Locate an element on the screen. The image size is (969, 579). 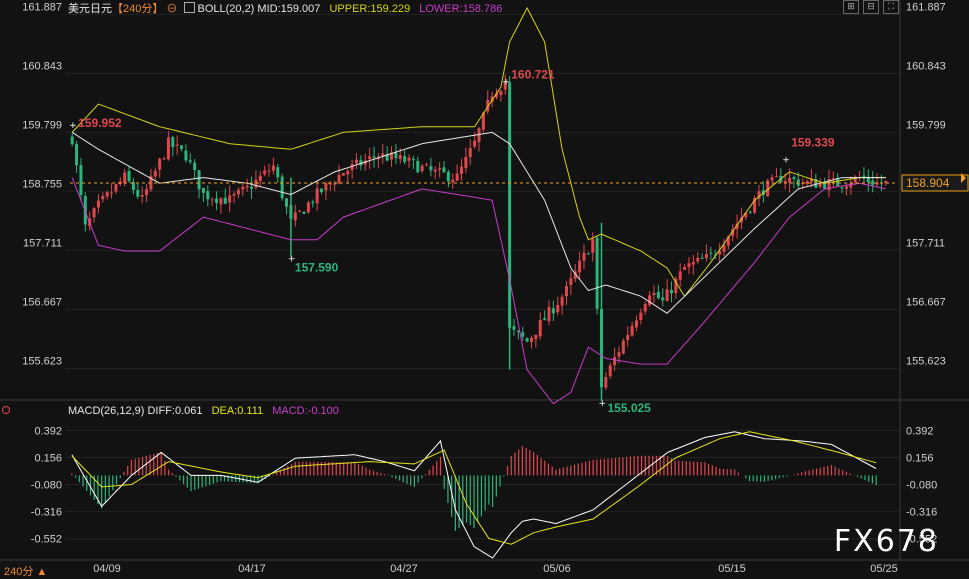
price-annotation-high: 160.721 is located at coordinates (533, 74).